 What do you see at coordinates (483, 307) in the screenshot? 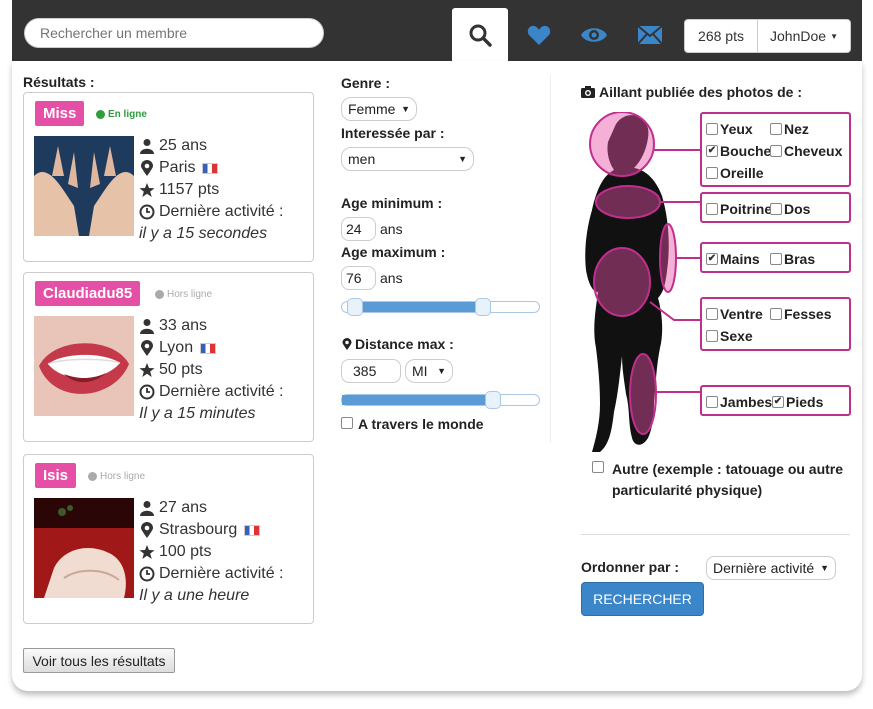
I see `age-max-handle` at bounding box center [483, 307].